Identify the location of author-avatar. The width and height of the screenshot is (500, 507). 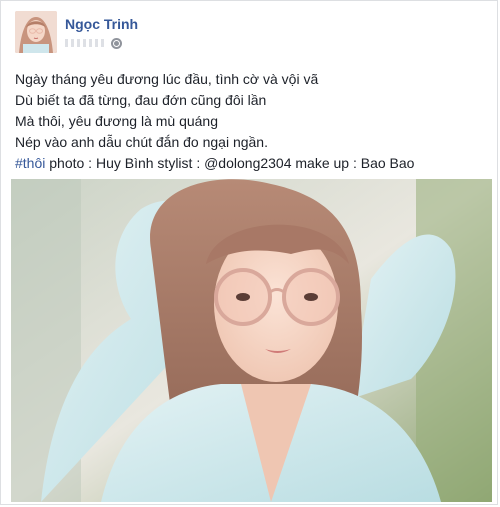
(36, 32).